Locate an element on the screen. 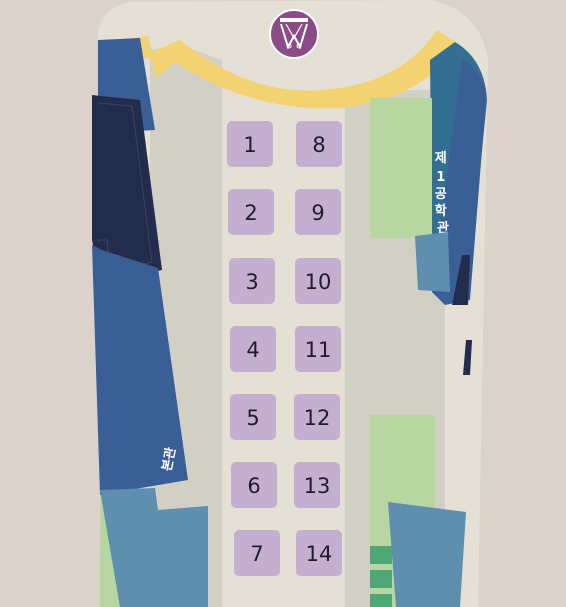  booth-14: 14 is located at coordinates (319, 553).